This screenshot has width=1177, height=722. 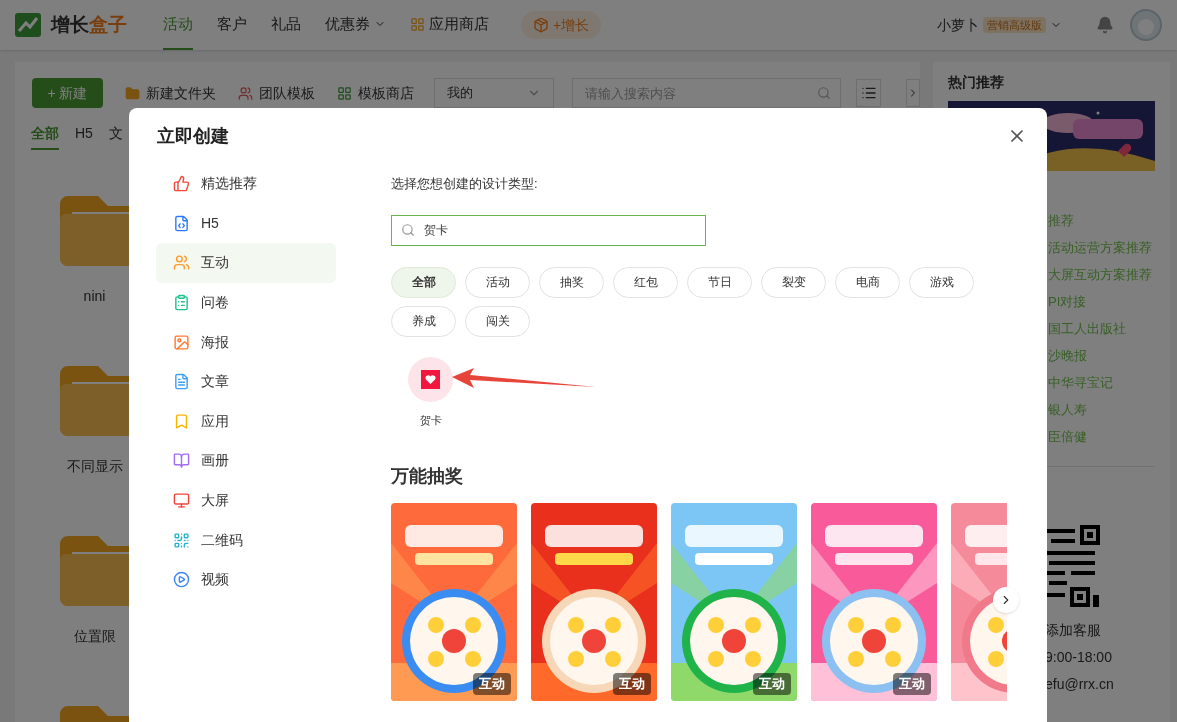 I want to click on category-item: 大屏, so click(x=246, y=500).